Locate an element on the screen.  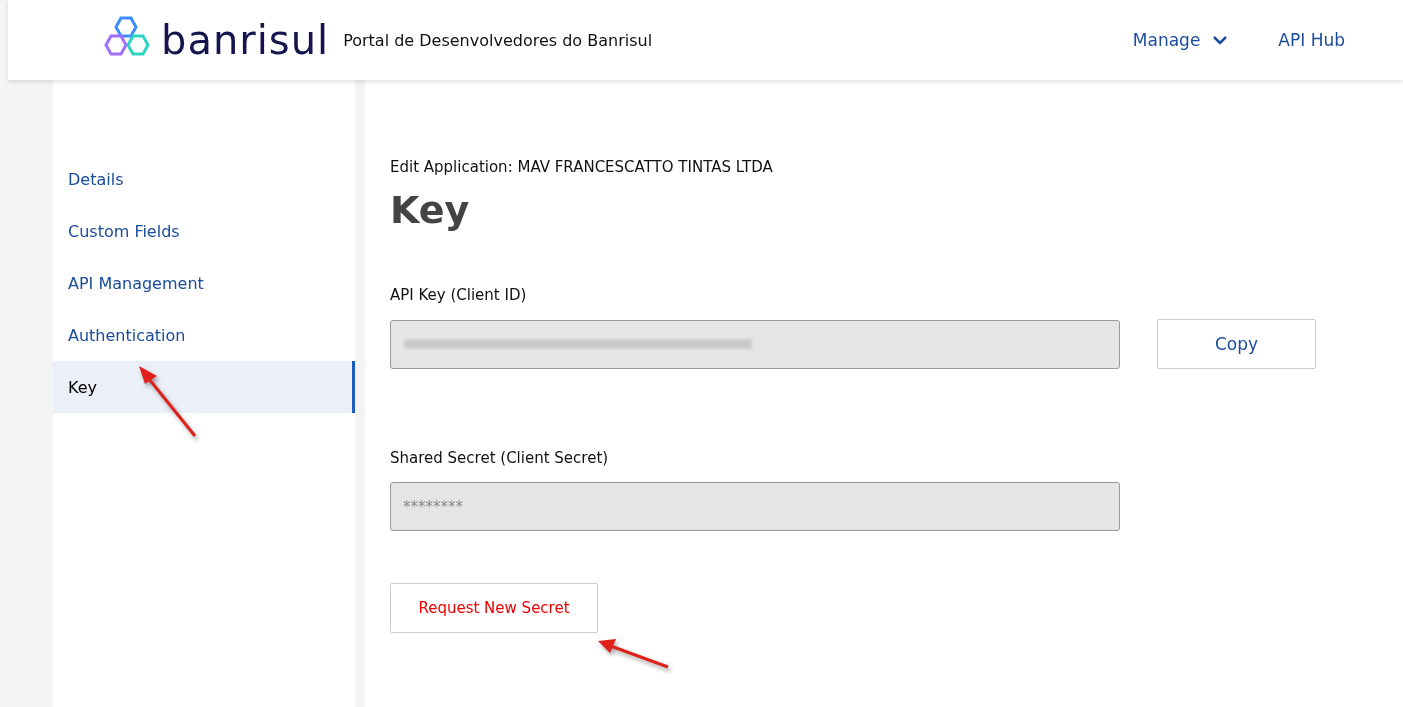
manage-menu: Manage is located at coordinates (1180, 40).